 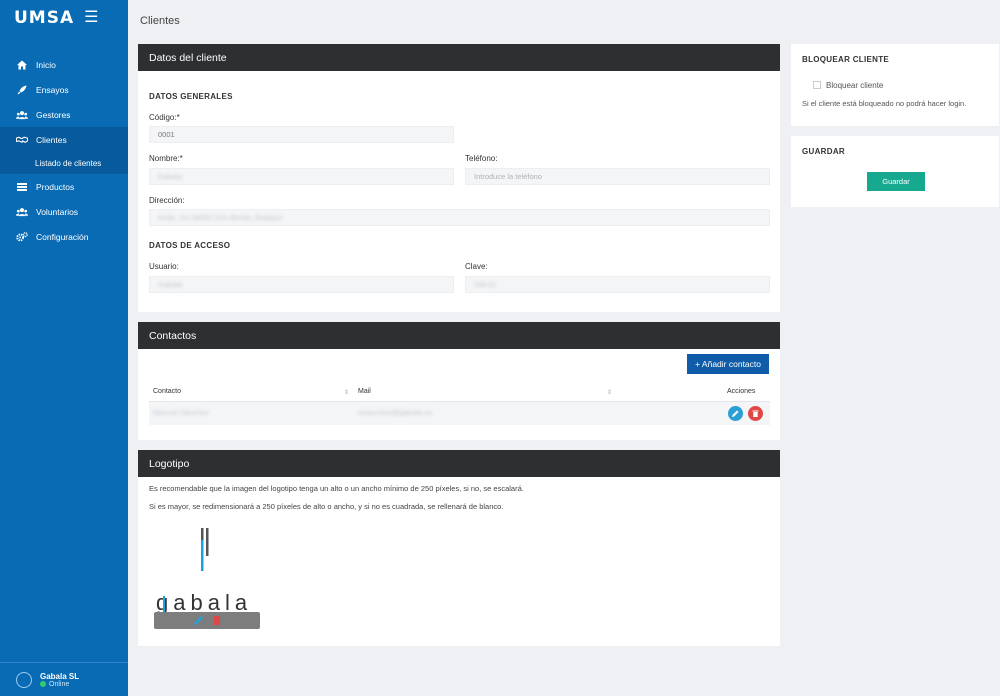 What do you see at coordinates (57, 211) in the screenshot?
I see `sidebar-item-label: Voluntarios` at bounding box center [57, 211].